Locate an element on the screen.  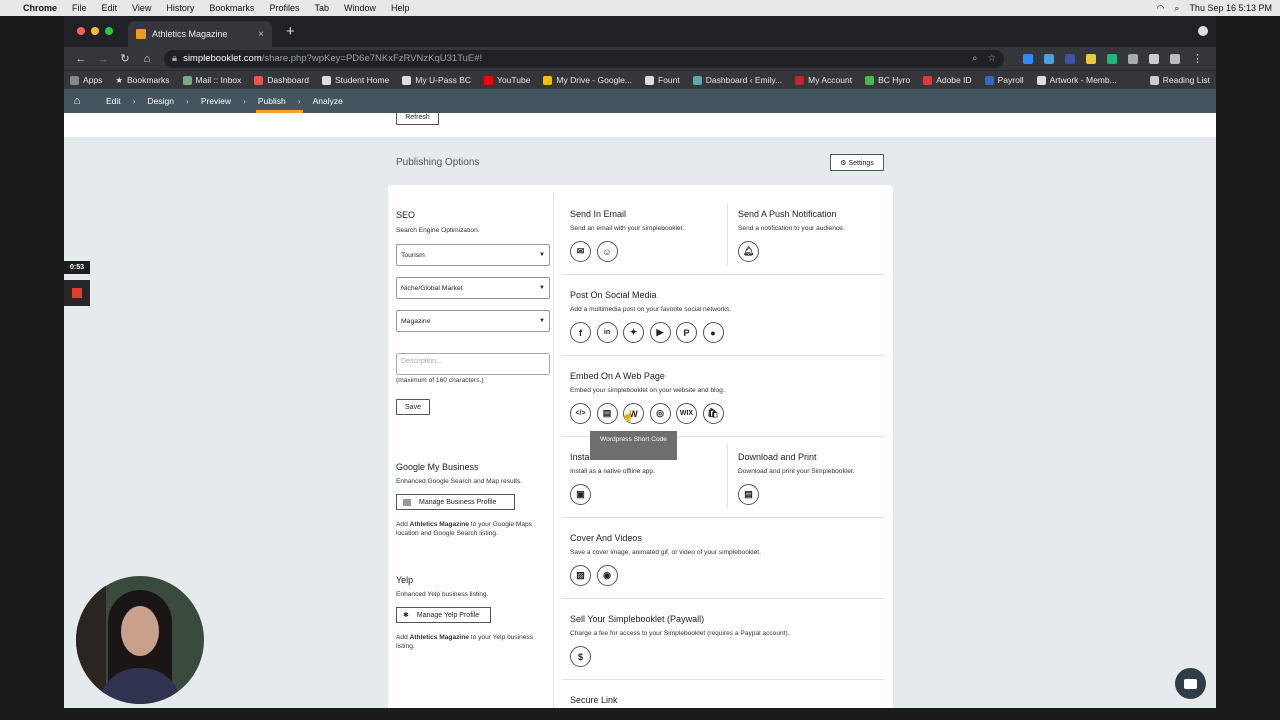
puzzle-icon is located at coordinates (1154, 58).